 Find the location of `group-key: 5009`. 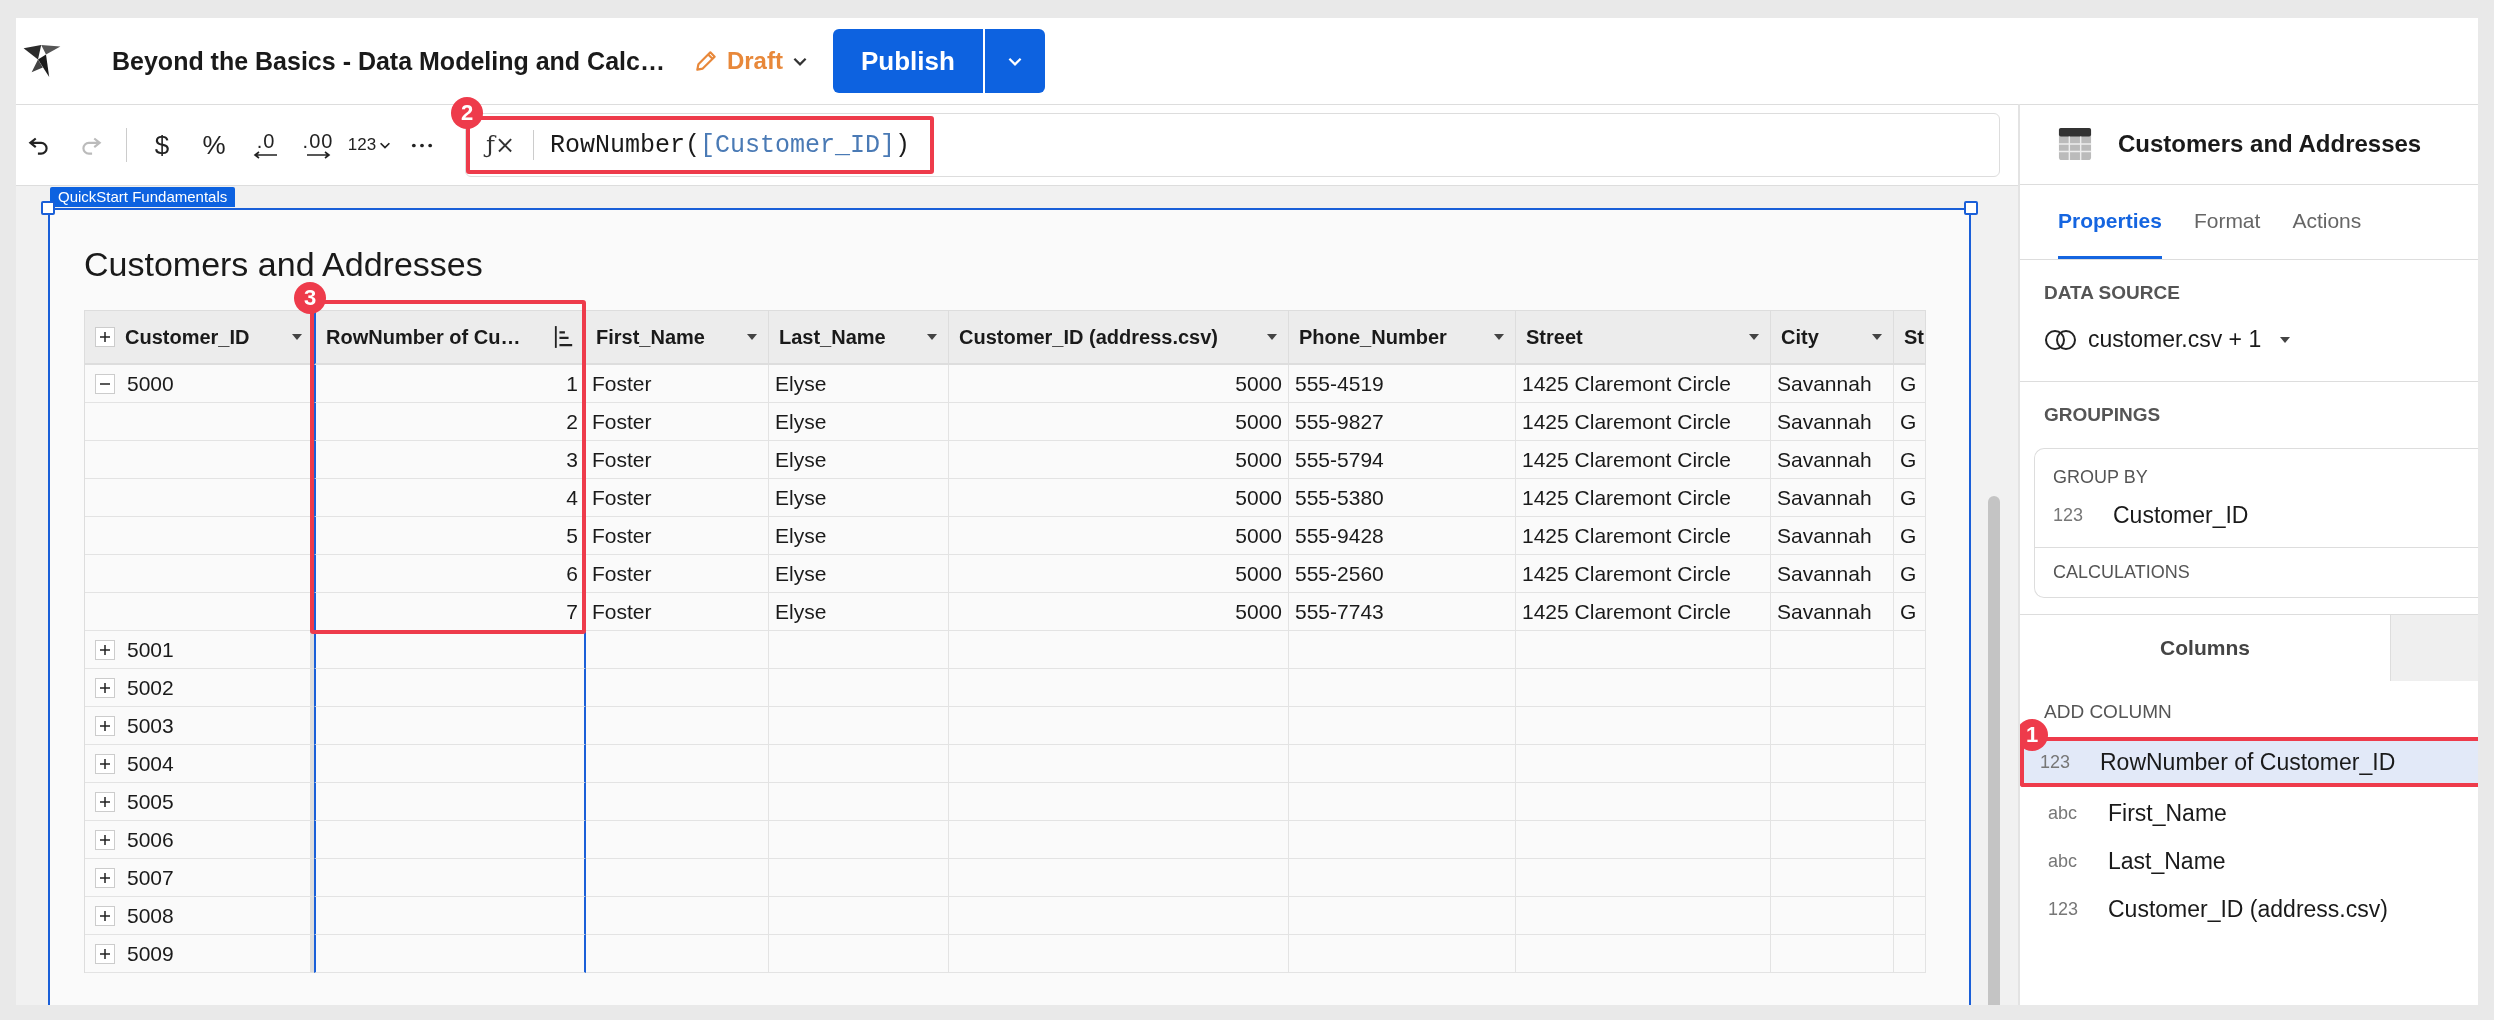

group-key: 5009 is located at coordinates (150, 953).